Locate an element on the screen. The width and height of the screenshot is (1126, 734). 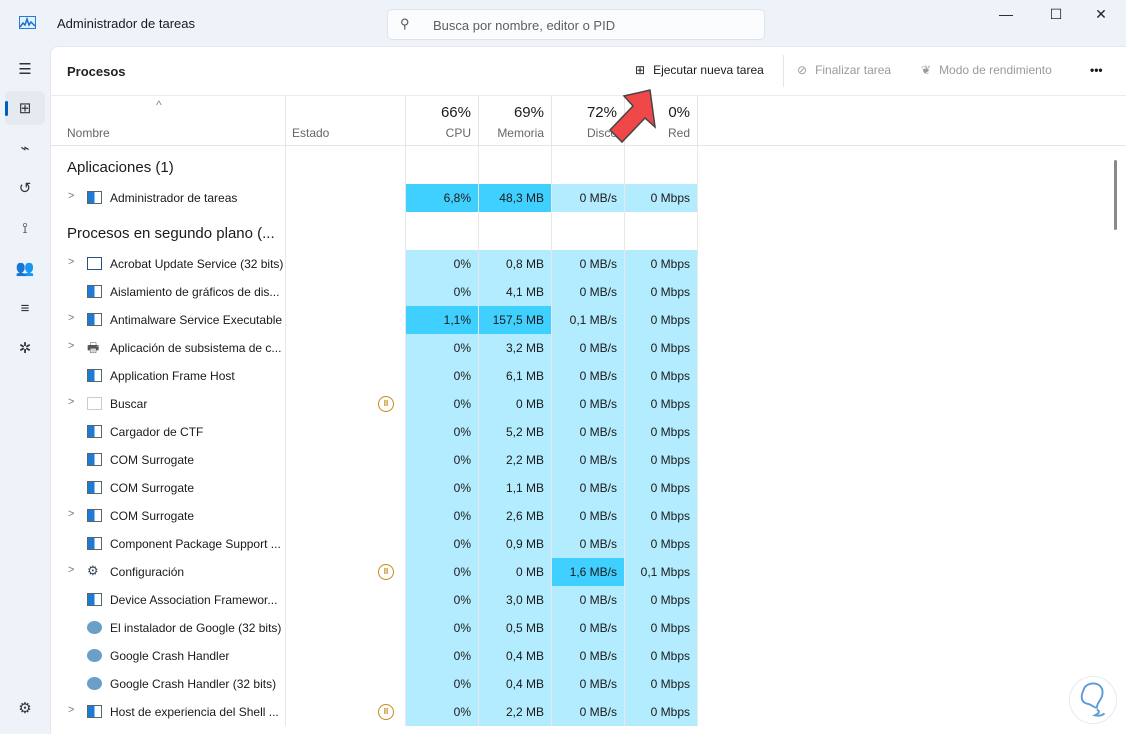
table-row: COM Surrogate 0% 2,2 MB 0 MB/s 0 Mbps is located at coordinates (374, 460).